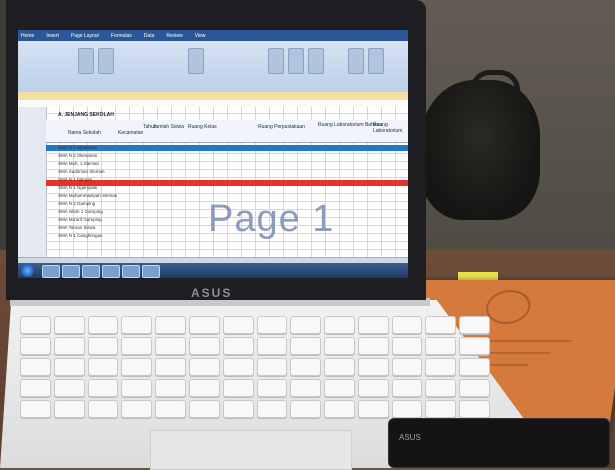  I want to click on table-row: SMA Muhammadiyah Sleman, so click(87, 195).